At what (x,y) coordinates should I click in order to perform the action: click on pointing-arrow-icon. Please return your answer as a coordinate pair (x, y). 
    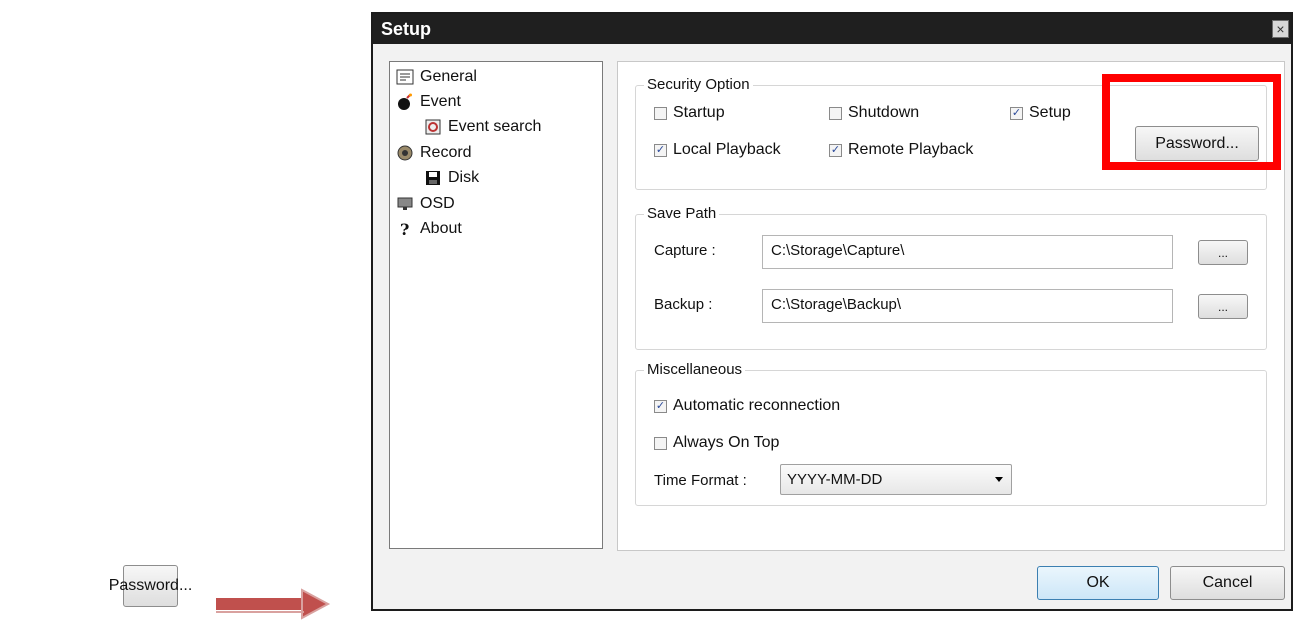
    Looking at the image, I should click on (273, 604).